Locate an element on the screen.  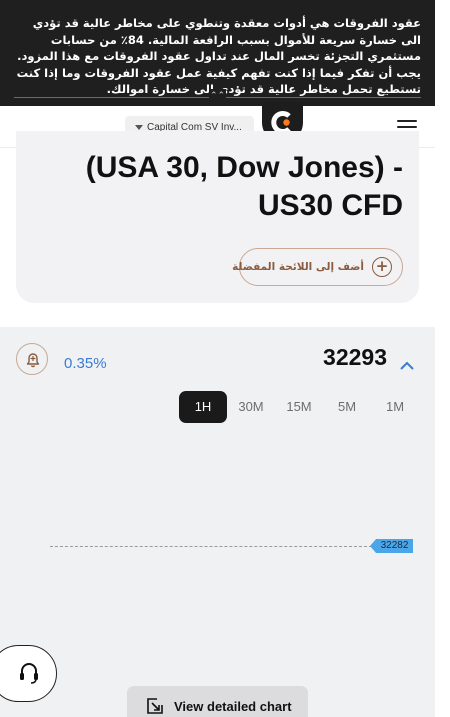
view-detailed-chart-button: View detailed chart is located at coordinates (217, 701).